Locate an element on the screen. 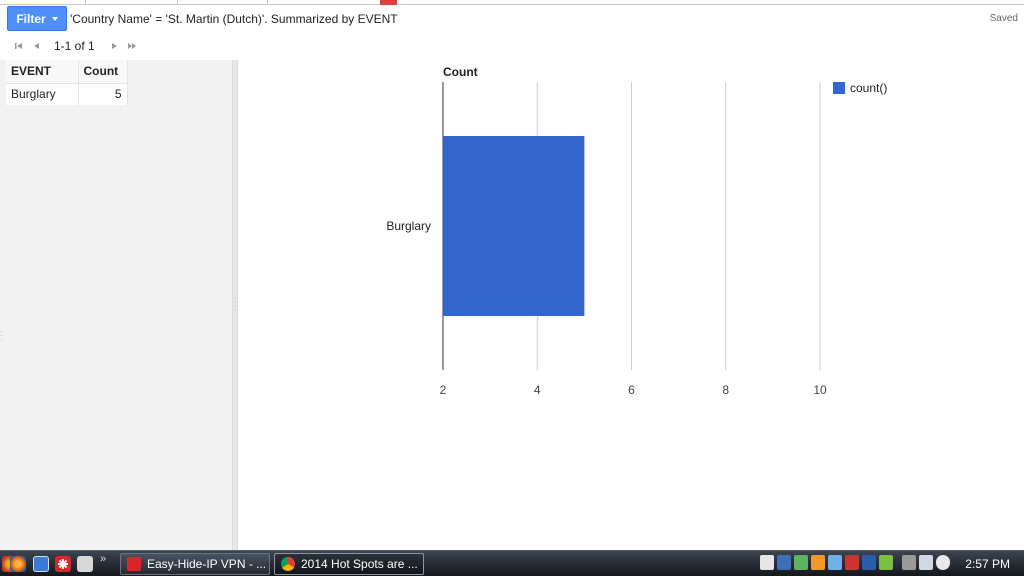 This screenshot has height=576, width=1024. chrome-icon is located at coordinates (288, 564).